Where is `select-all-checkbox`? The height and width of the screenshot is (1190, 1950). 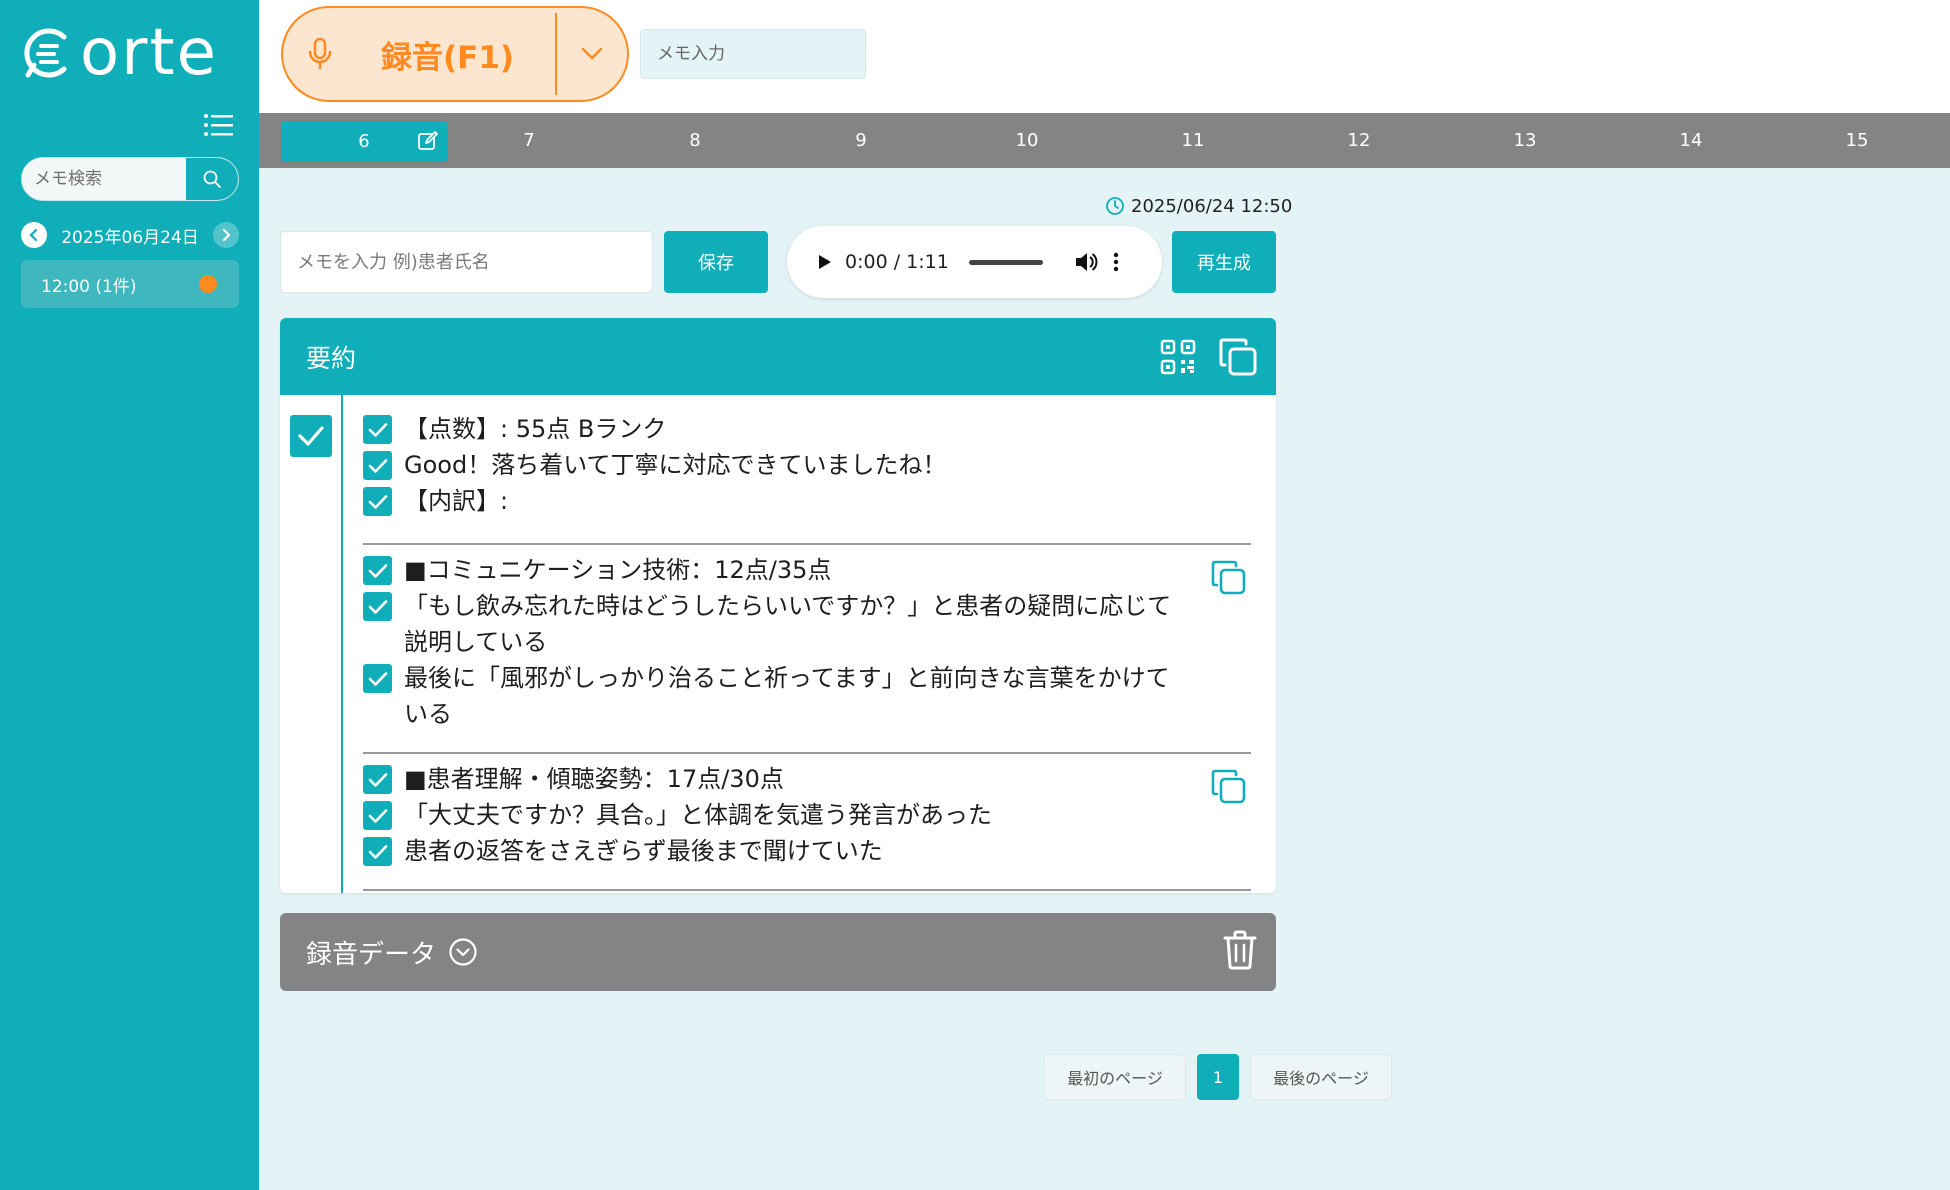 select-all-checkbox is located at coordinates (311, 436).